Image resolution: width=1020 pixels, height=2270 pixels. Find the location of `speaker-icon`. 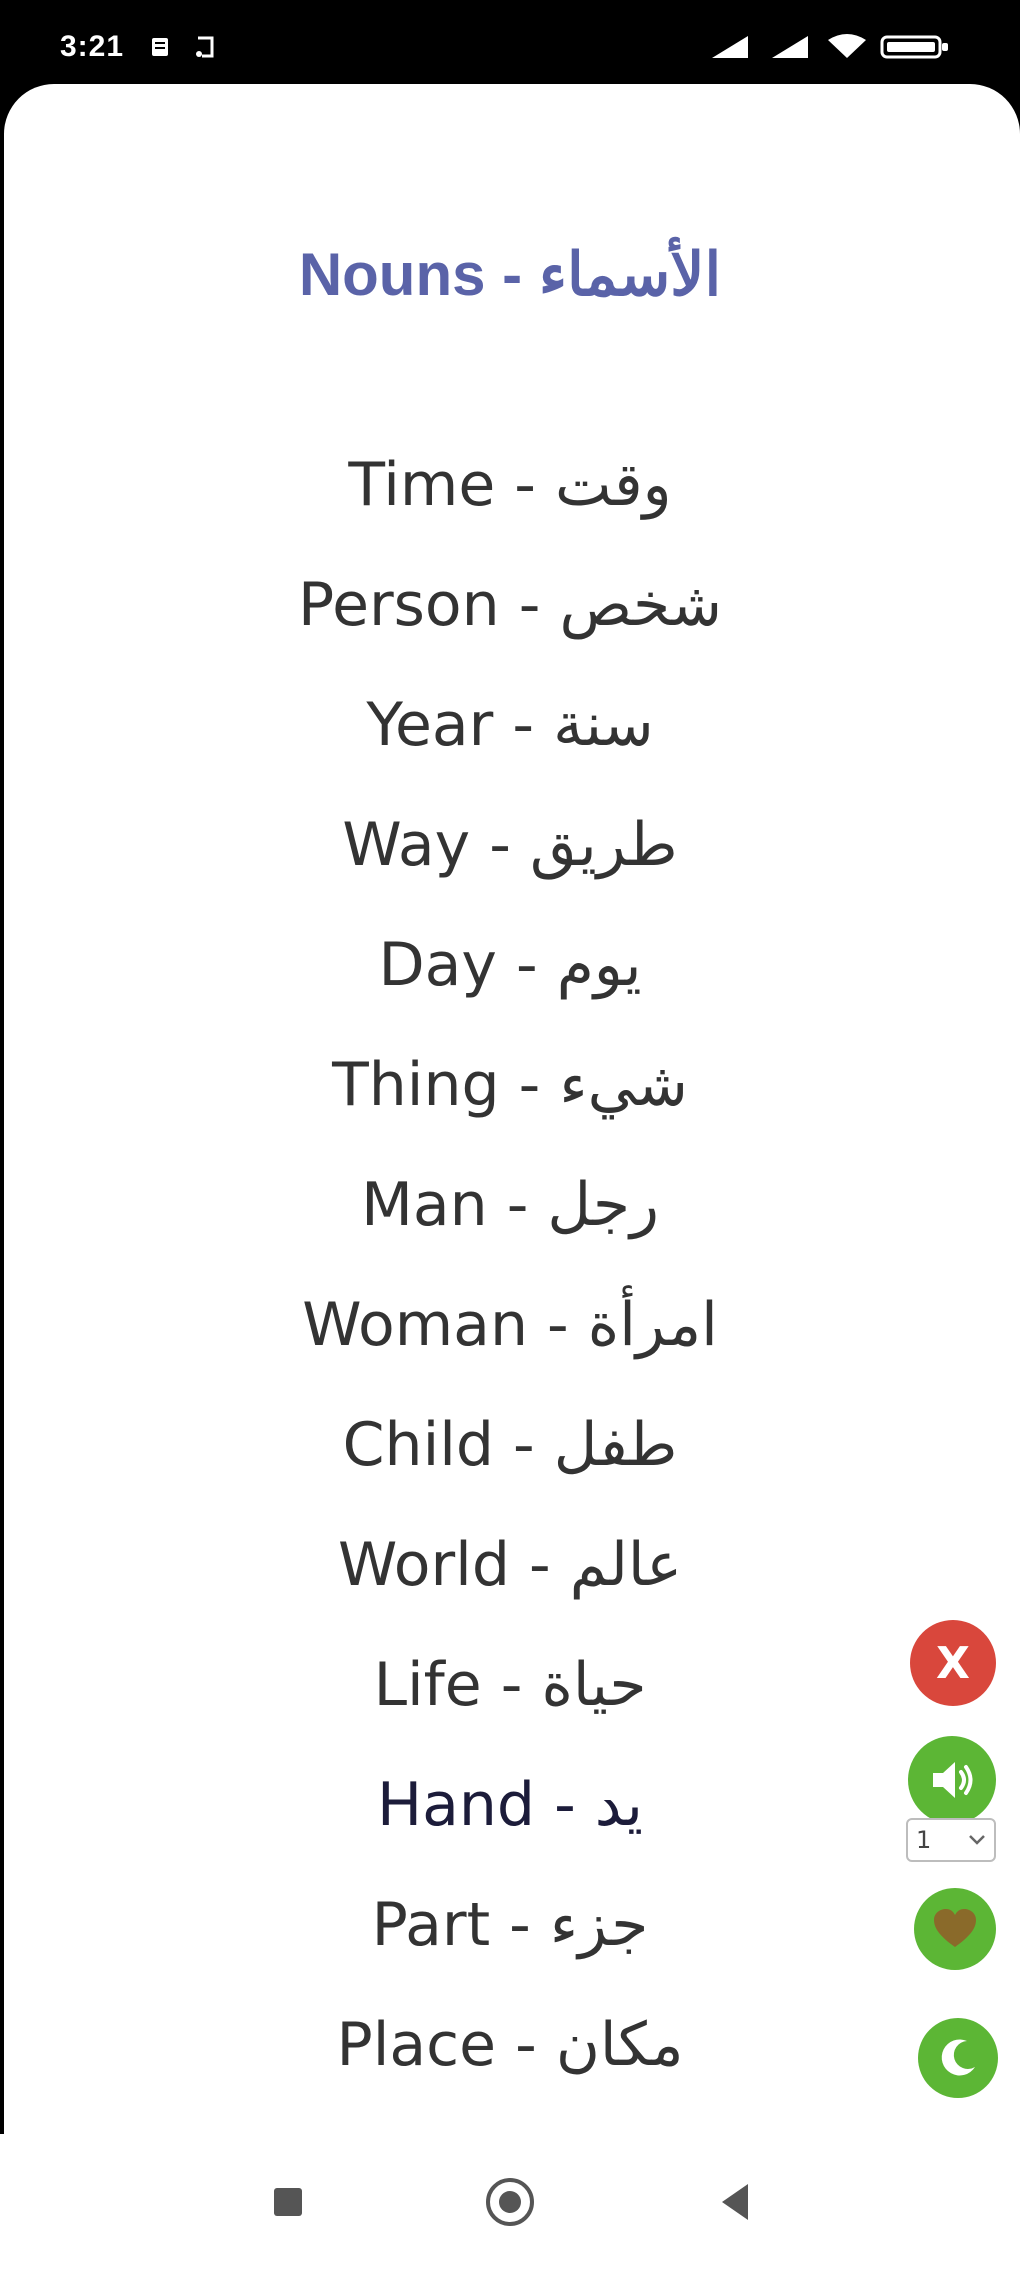

speaker-icon is located at coordinates (953, 1780).